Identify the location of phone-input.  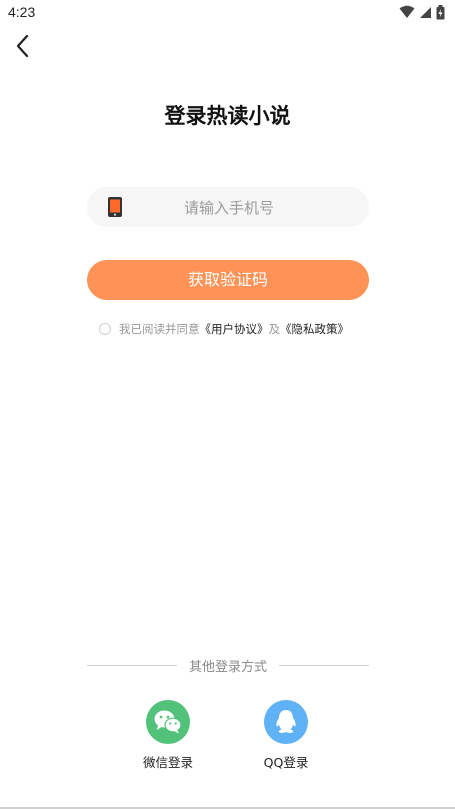
(229, 208).